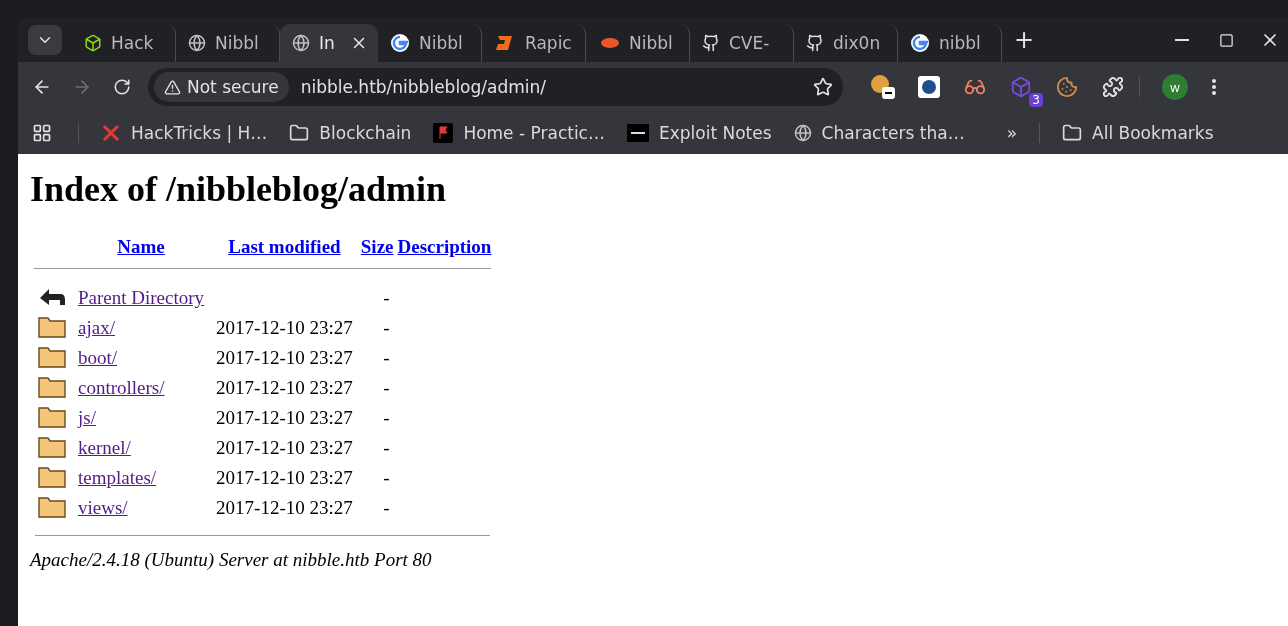 The width and height of the screenshot is (1288, 626). What do you see at coordinates (172, 87) in the screenshot?
I see `warning-icon` at bounding box center [172, 87].